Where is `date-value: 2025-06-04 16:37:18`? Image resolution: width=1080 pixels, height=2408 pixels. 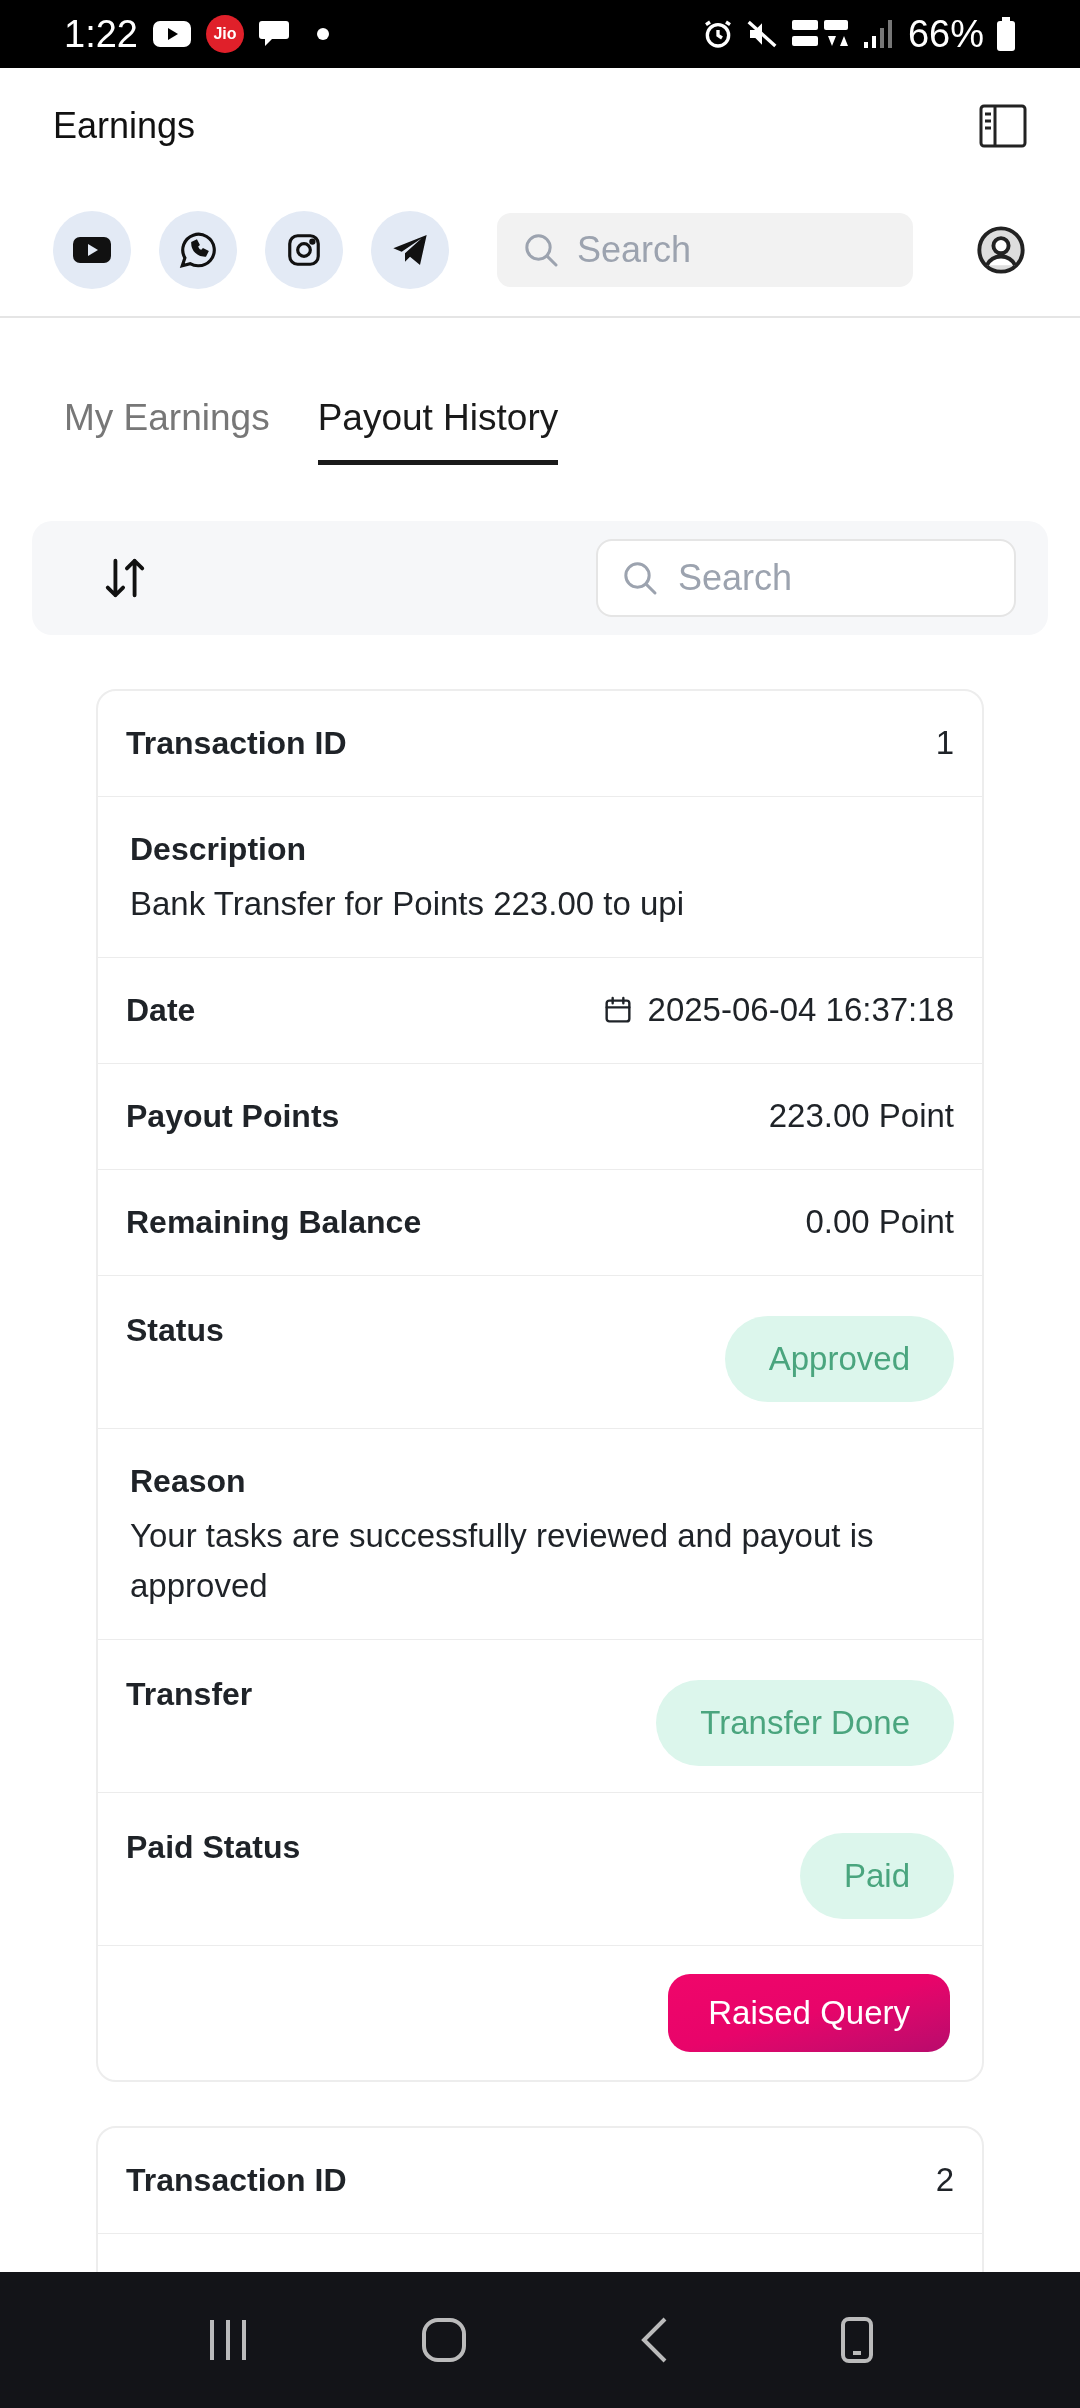 date-value: 2025-06-04 16:37:18 is located at coordinates (800, 1010).